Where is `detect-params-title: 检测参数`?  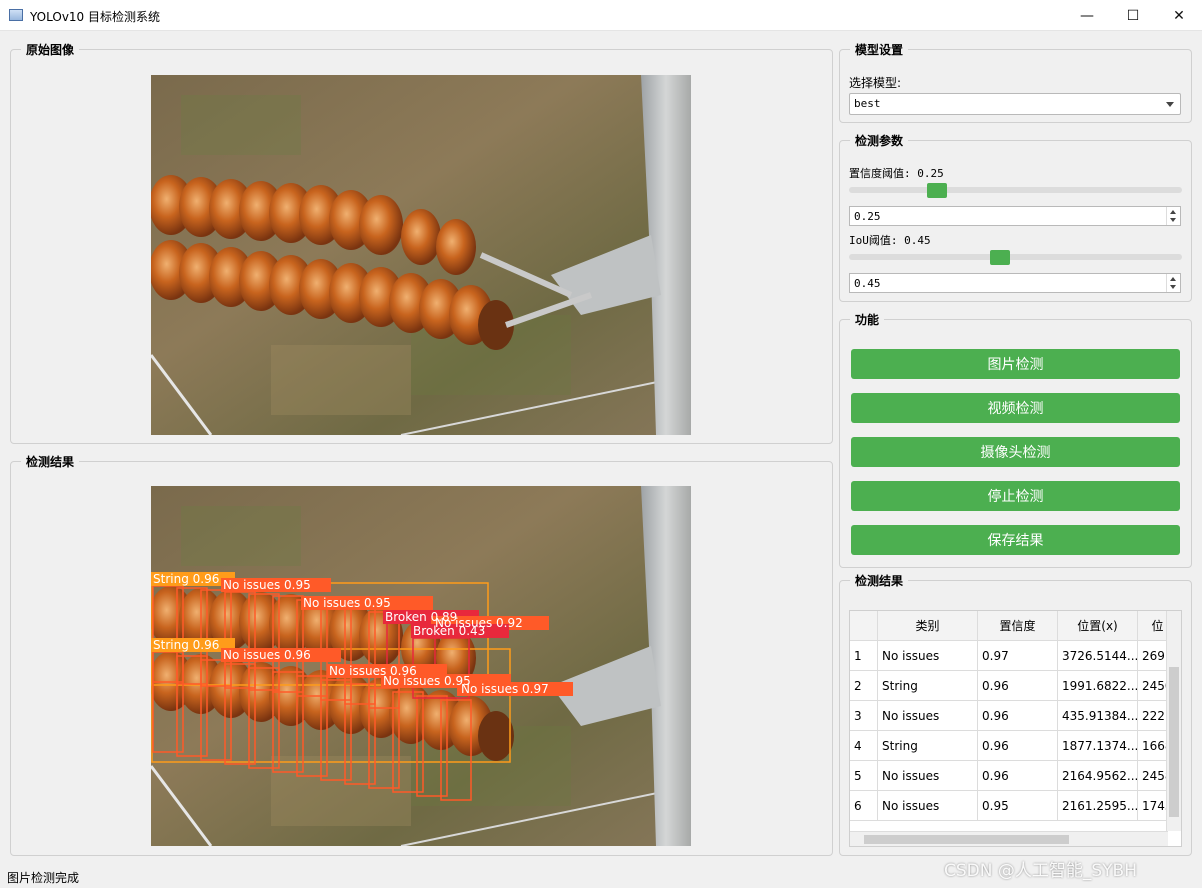
detect-params-title: 检测参数 is located at coordinates (879, 140).